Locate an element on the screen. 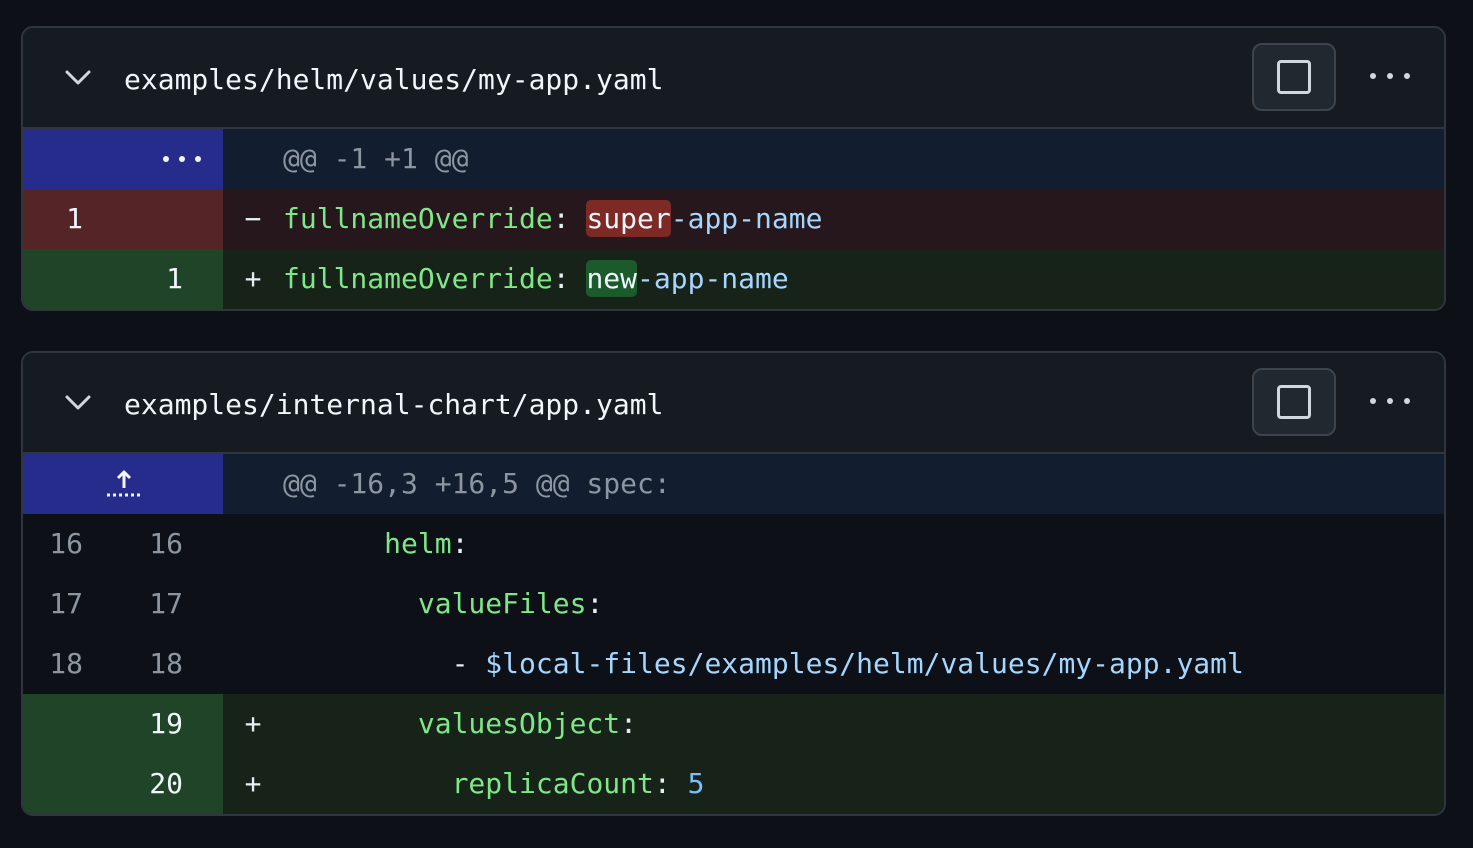 This screenshot has width=1473, height=848. old-line-number: 17 is located at coordinates (58, 604).